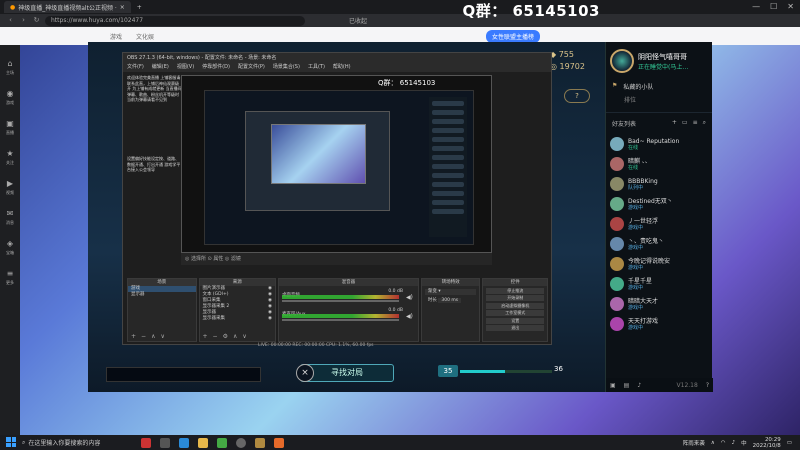 Image resolution: width=800 pixels, height=450 pixels. I want to click on friend-item: 丿一世轻浮 游戏中, so click(659, 224).